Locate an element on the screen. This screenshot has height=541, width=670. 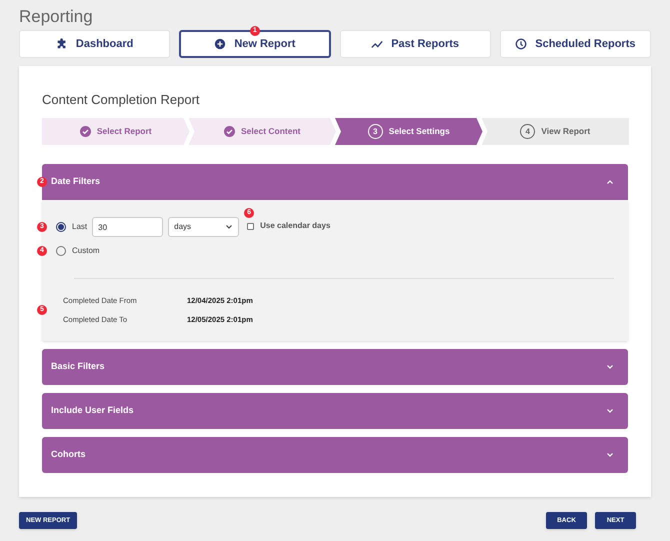
tab: Past Reports is located at coordinates (415, 44).